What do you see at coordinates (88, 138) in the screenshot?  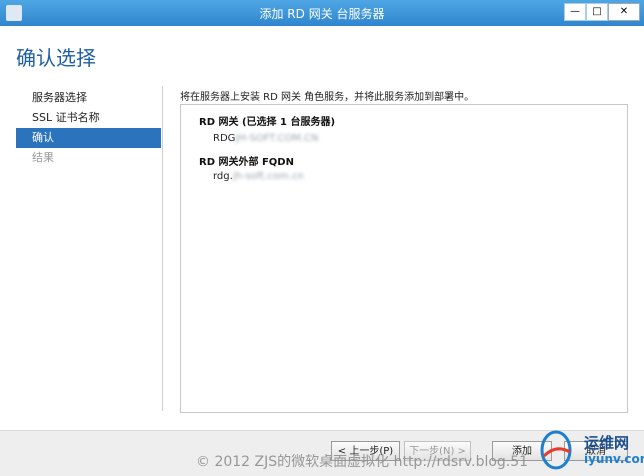 I see `nav-item-confirmation: 确认` at bounding box center [88, 138].